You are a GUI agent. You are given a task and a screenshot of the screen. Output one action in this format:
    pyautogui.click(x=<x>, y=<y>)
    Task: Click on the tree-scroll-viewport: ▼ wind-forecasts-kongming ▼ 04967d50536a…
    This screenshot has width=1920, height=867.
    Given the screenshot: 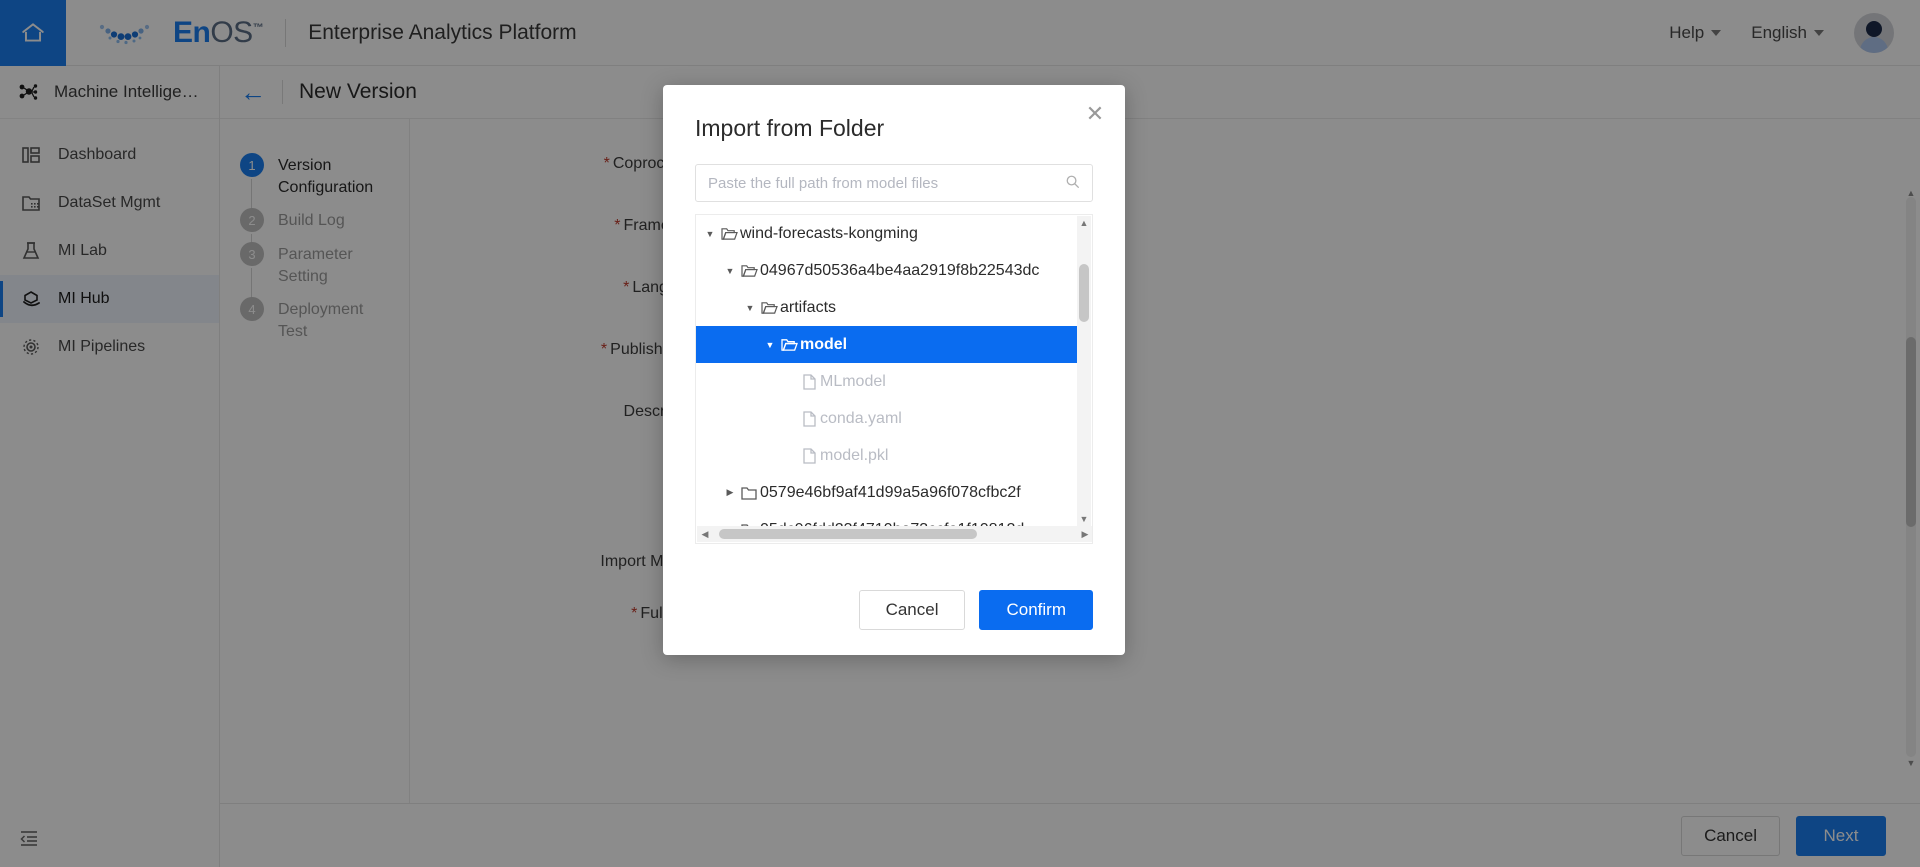 What is the action you would take?
    pyautogui.click(x=887, y=371)
    